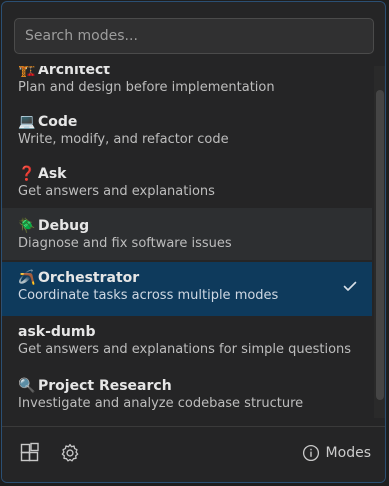 This screenshot has height=486, width=389. I want to click on search-box, so click(194, 36).